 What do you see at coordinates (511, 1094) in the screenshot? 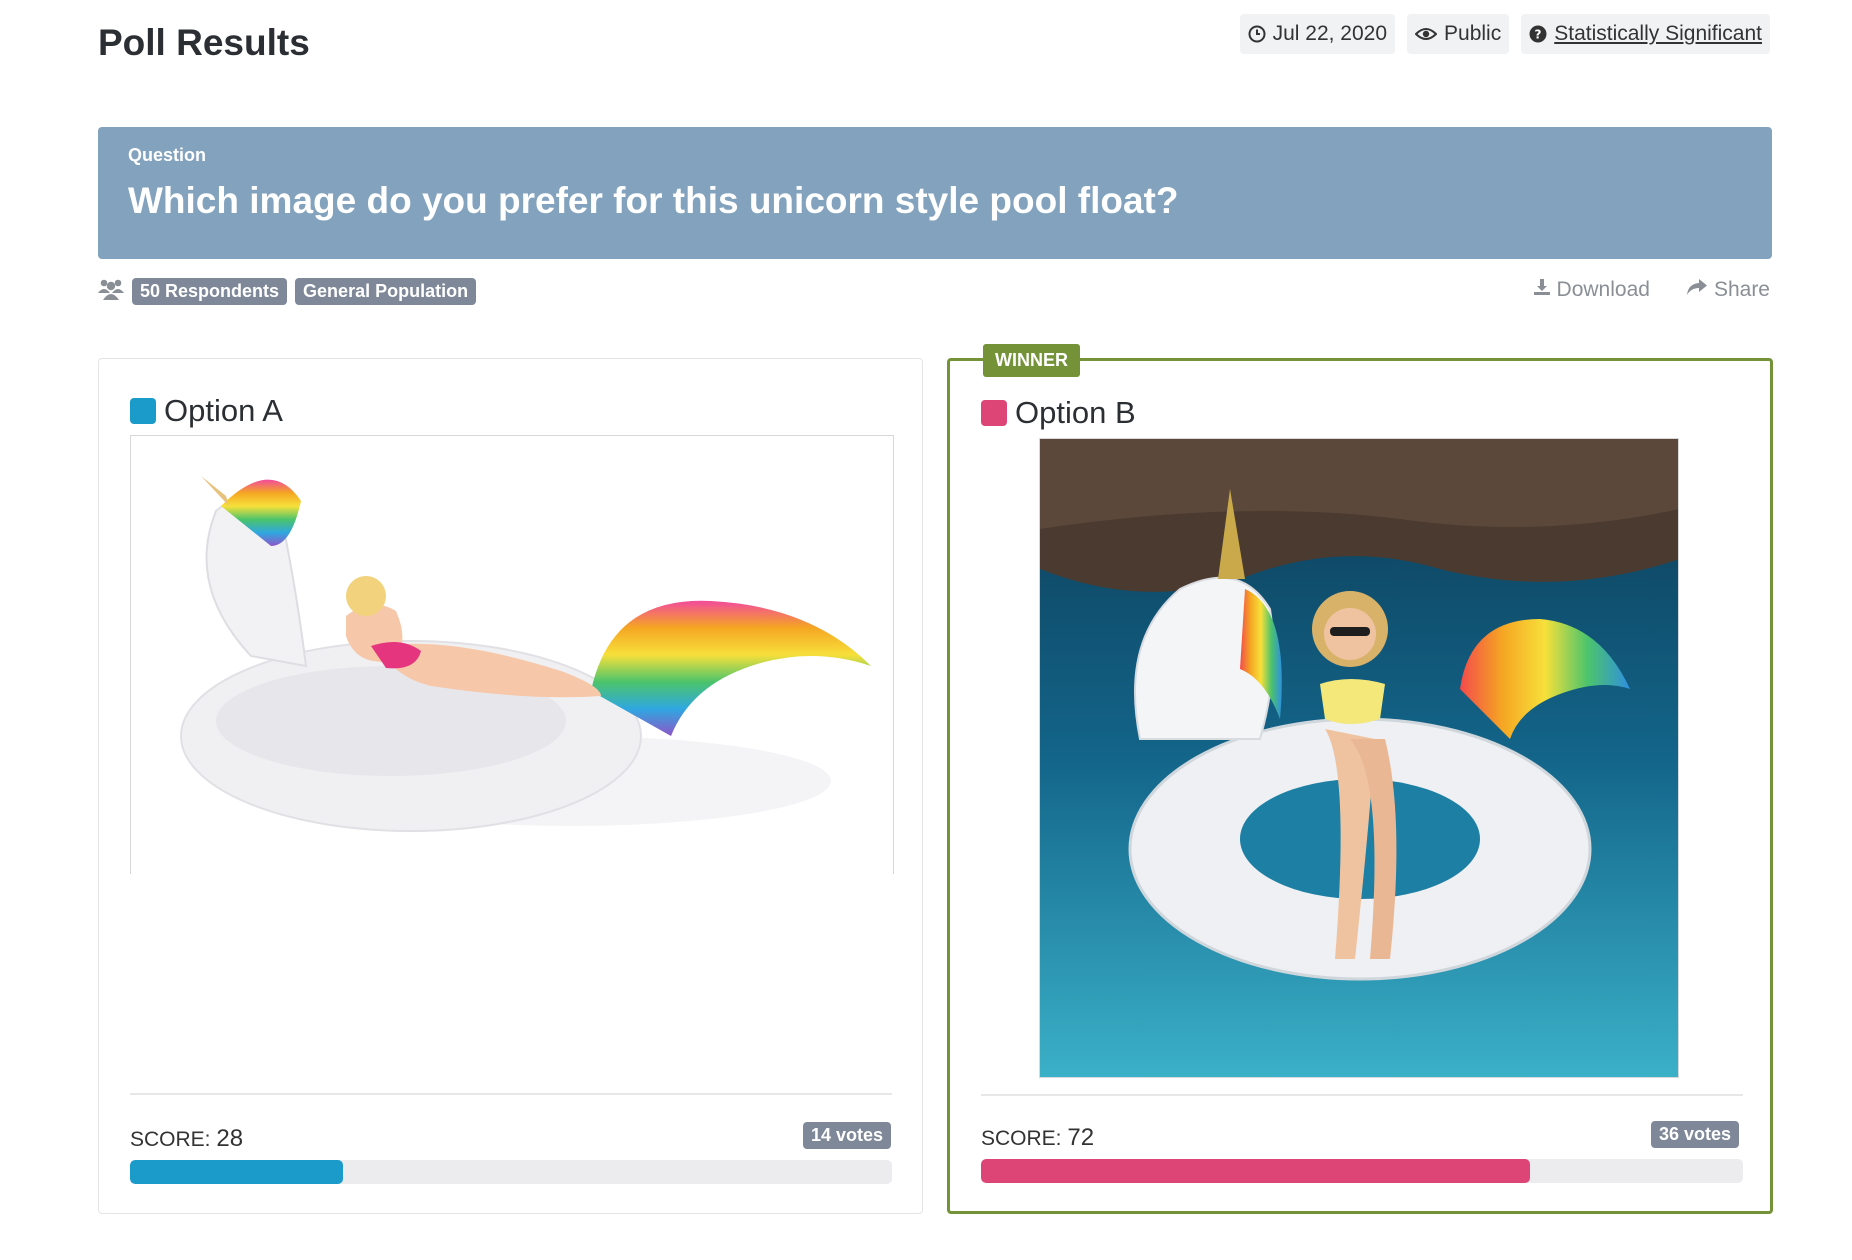
I see `option-a-divider` at bounding box center [511, 1094].